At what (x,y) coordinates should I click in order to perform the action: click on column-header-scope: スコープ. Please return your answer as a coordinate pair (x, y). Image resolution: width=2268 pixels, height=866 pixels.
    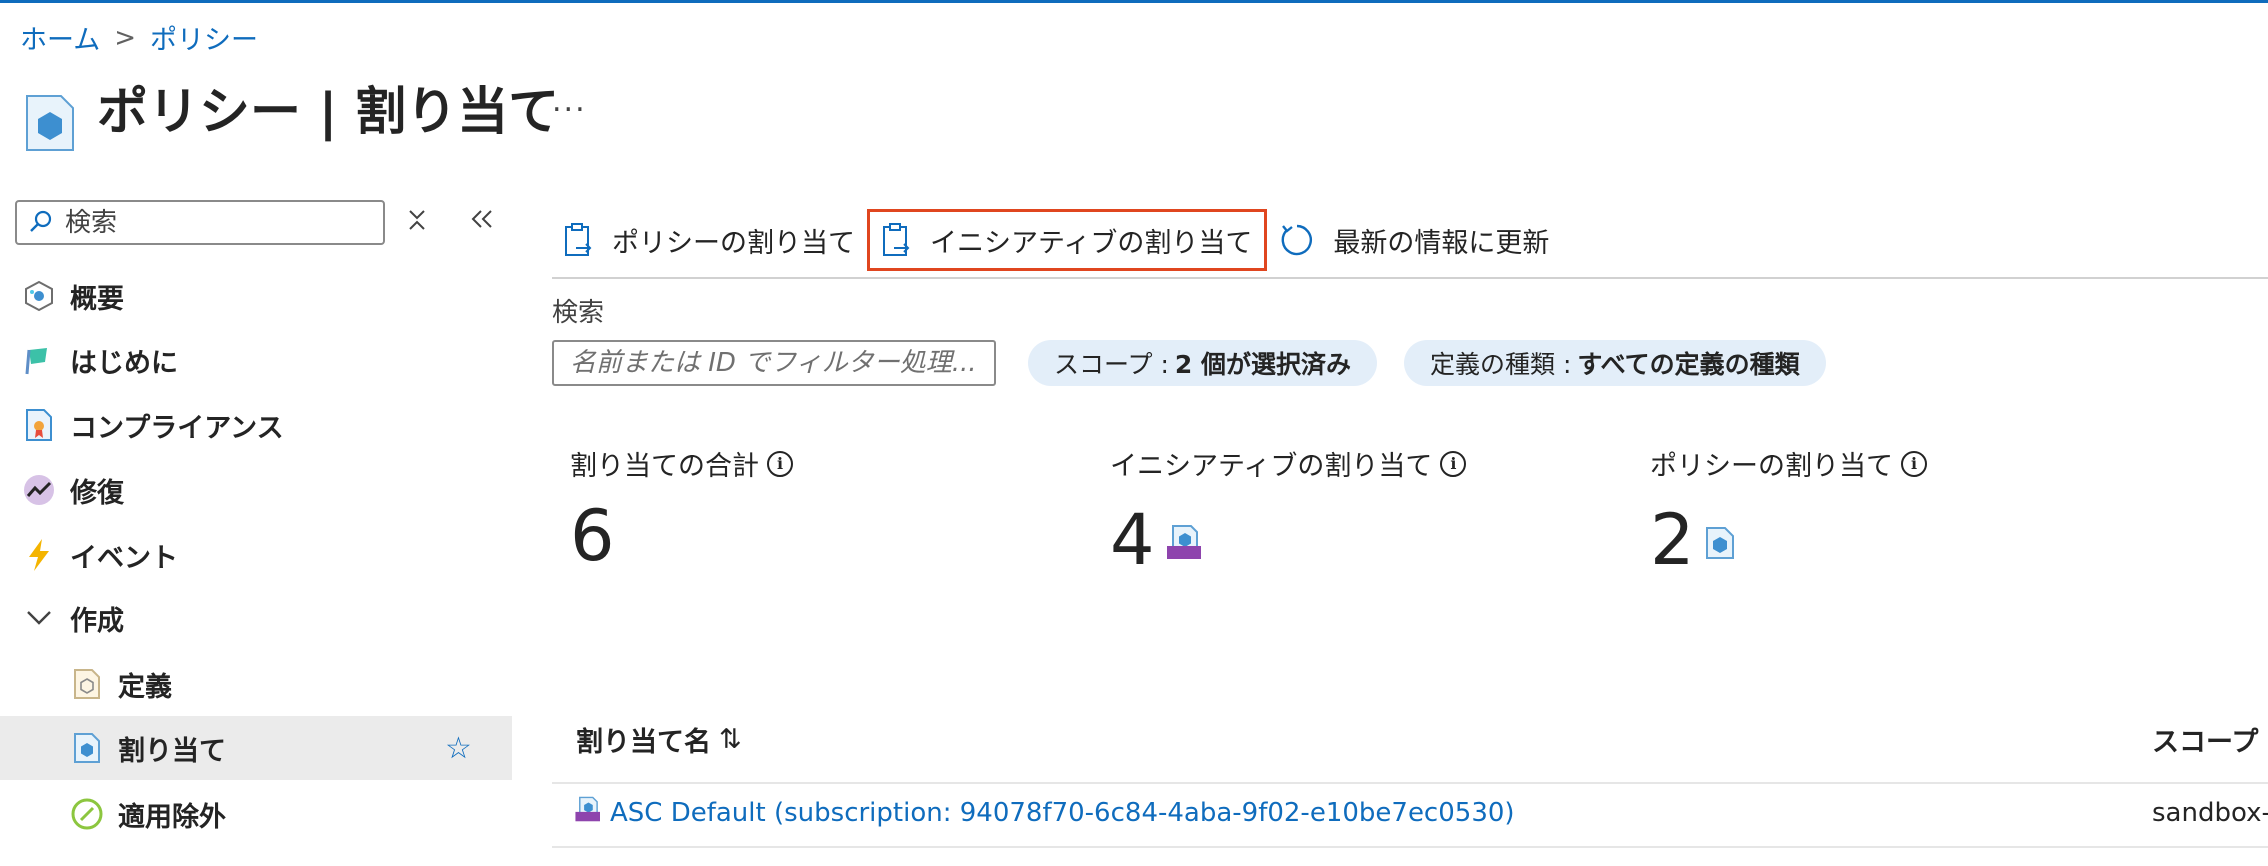
    Looking at the image, I should click on (2205, 739).